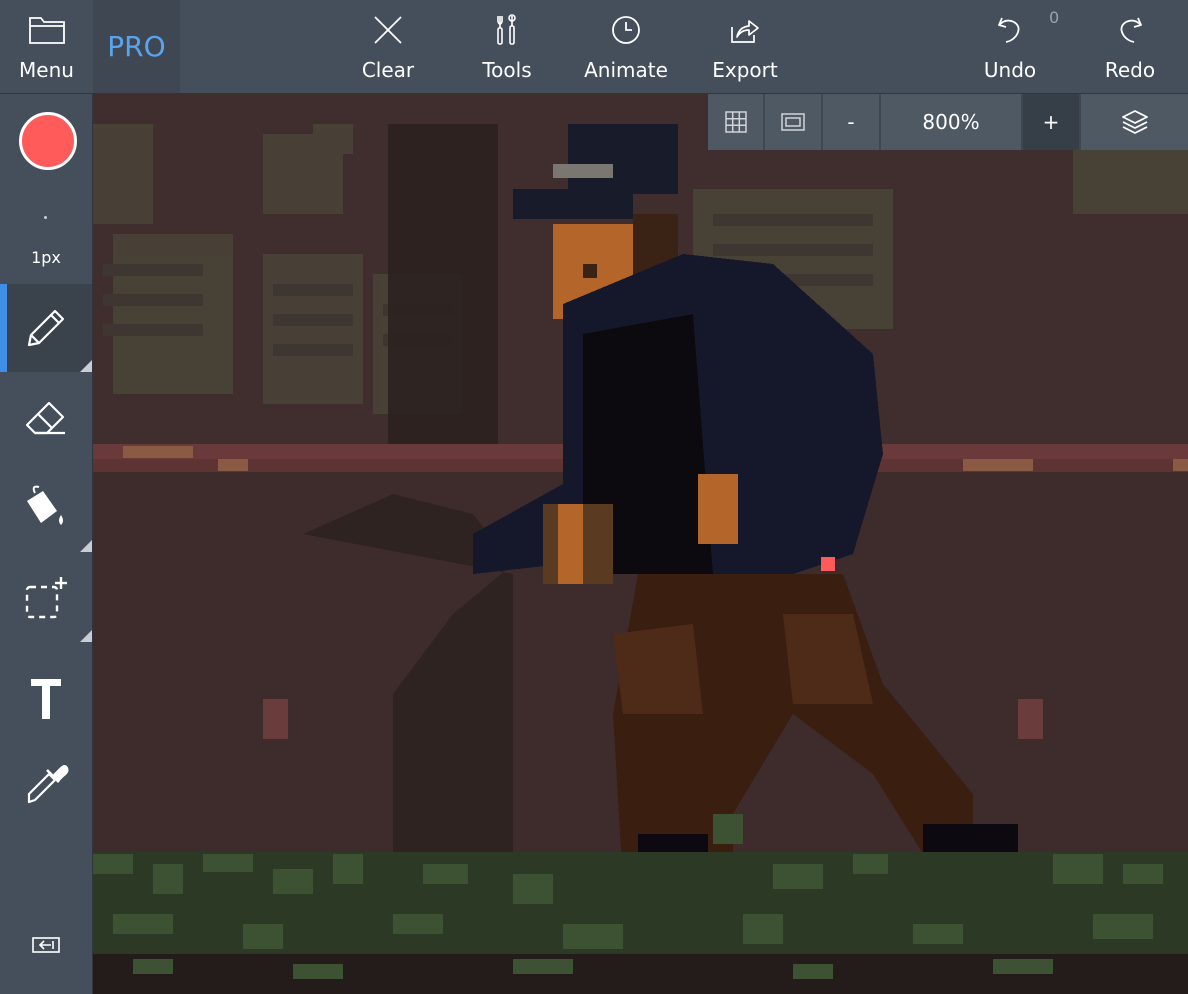 Image resolution: width=1188 pixels, height=994 pixels. What do you see at coordinates (506, 29) in the screenshot?
I see `tools-icon` at bounding box center [506, 29].